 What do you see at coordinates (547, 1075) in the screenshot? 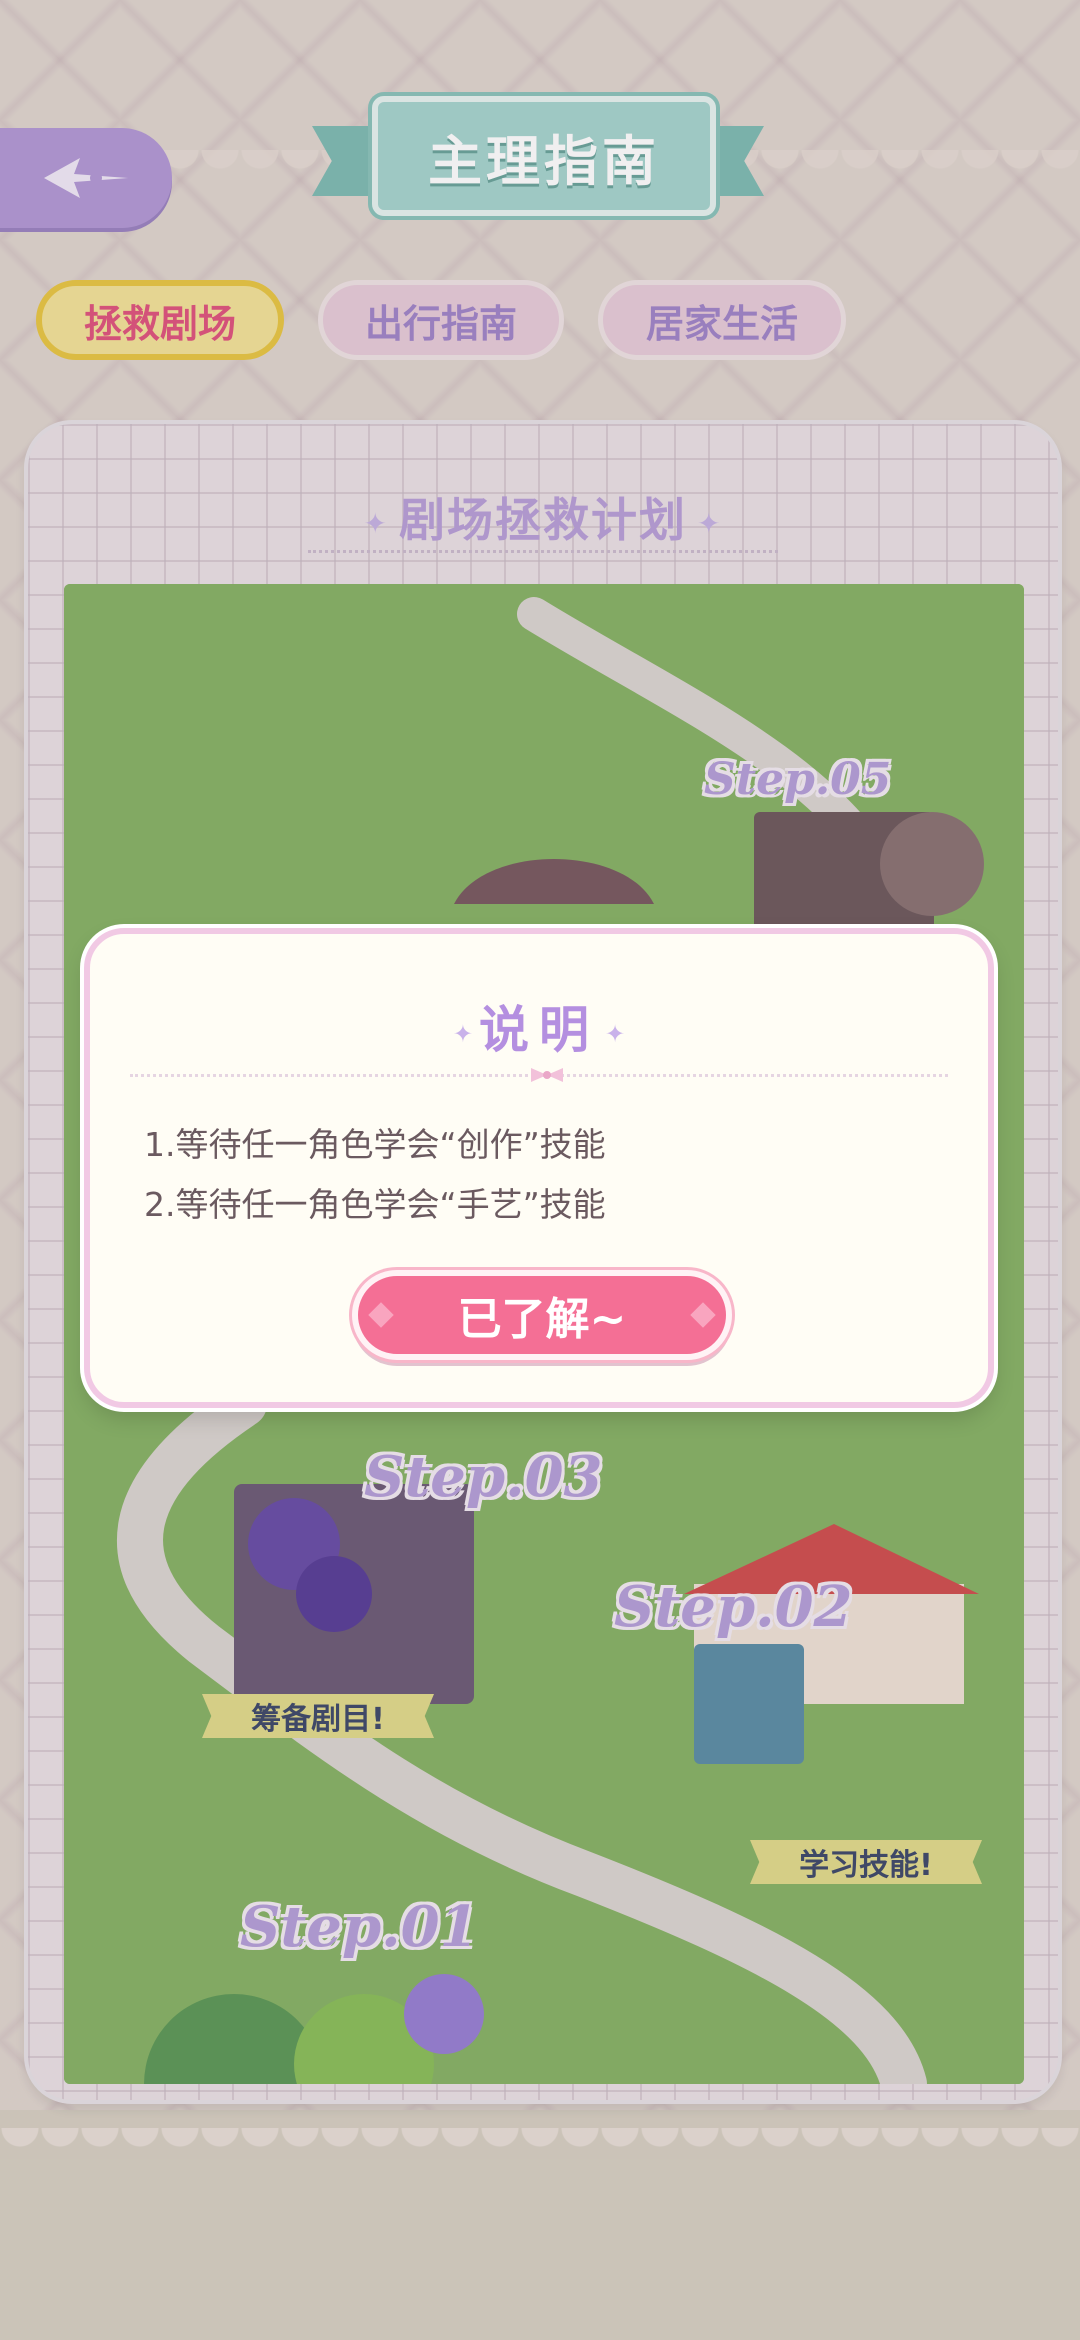
I see `bow-icon` at bounding box center [547, 1075].